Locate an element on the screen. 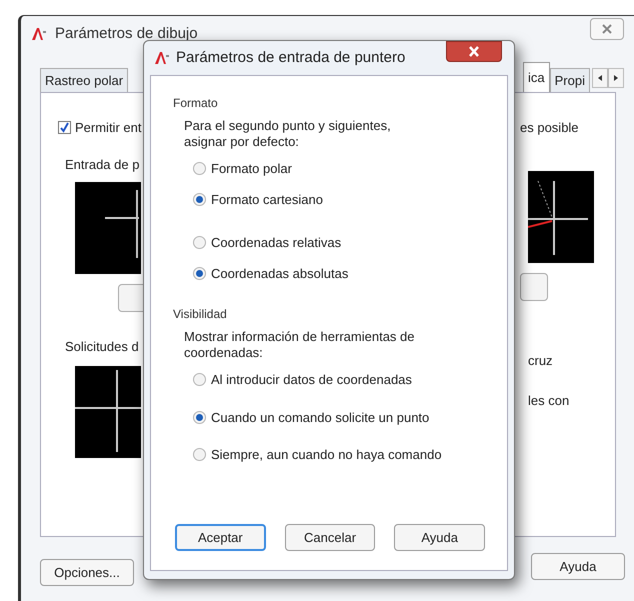 The height and width of the screenshot is (601, 634). scroll-left-button is located at coordinates (600, 78).